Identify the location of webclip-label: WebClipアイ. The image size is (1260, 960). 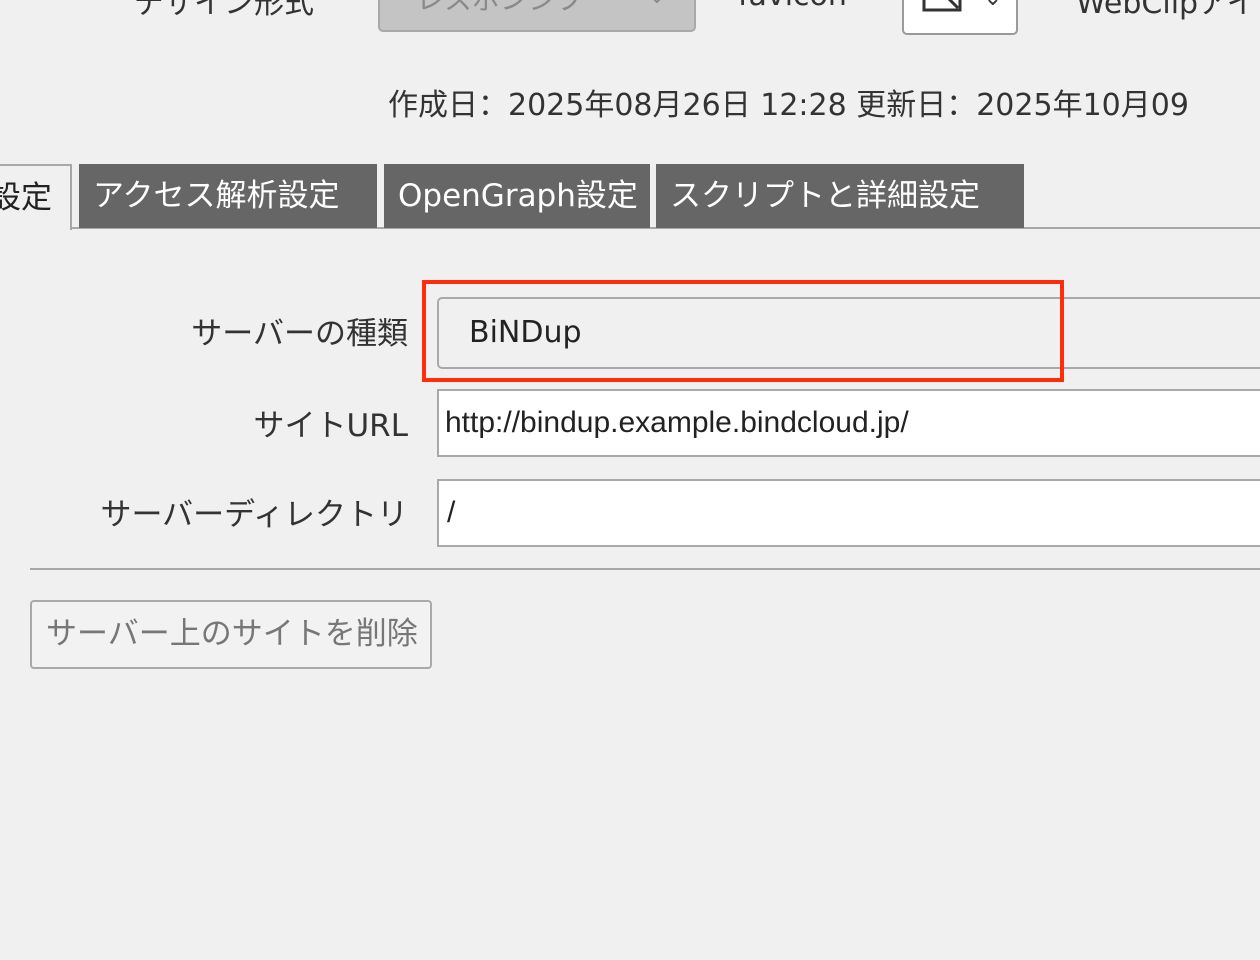
(1166, 10).